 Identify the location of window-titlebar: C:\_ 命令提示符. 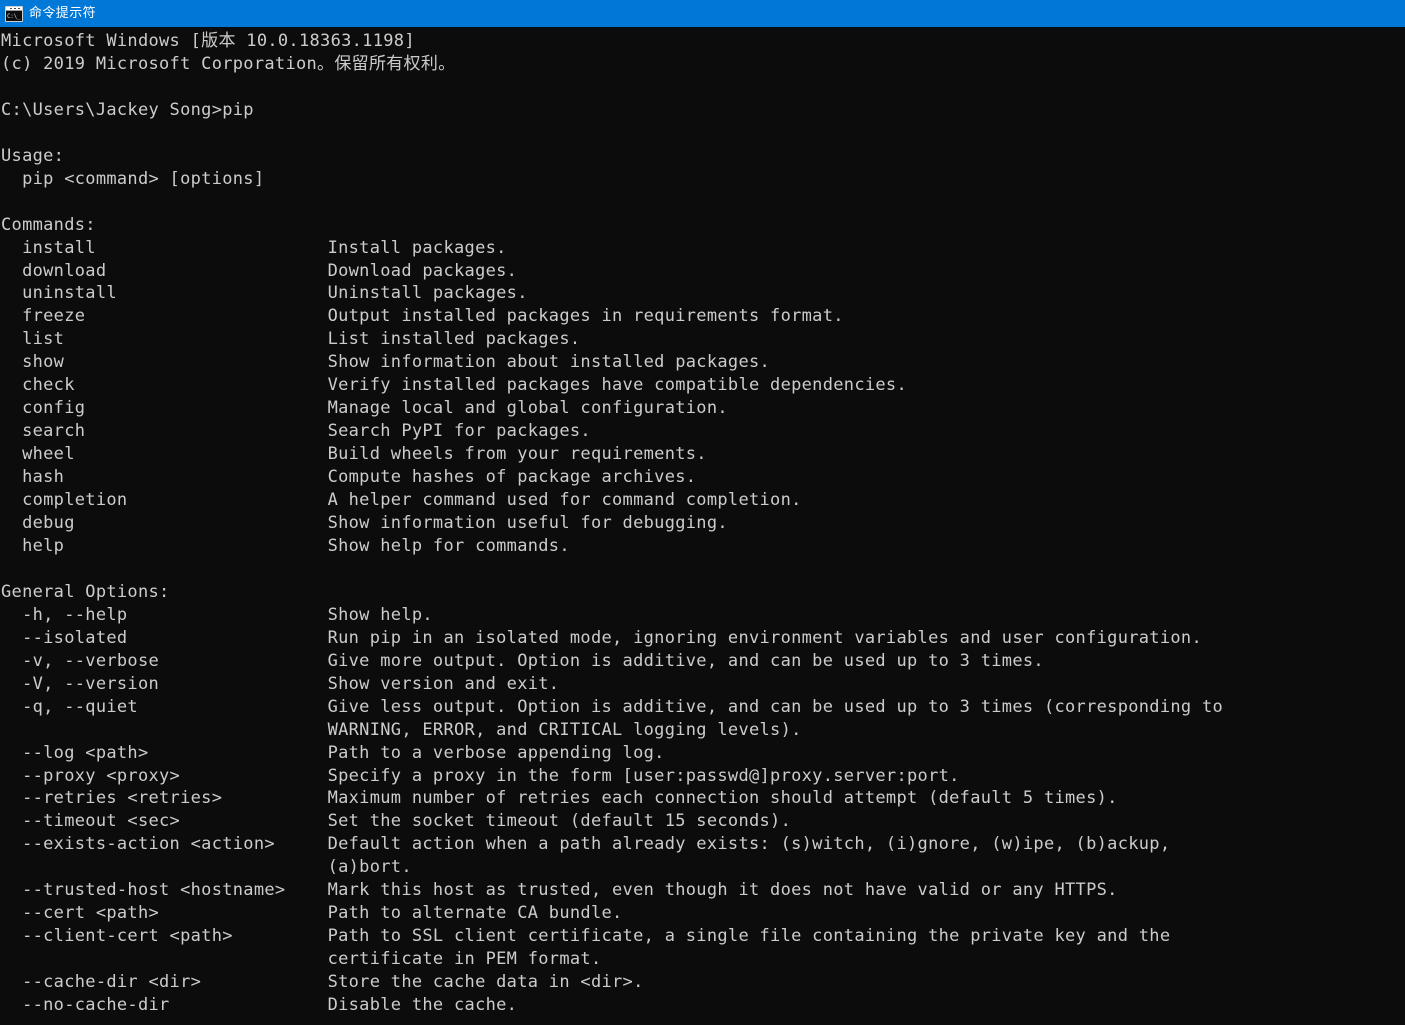
(702, 13).